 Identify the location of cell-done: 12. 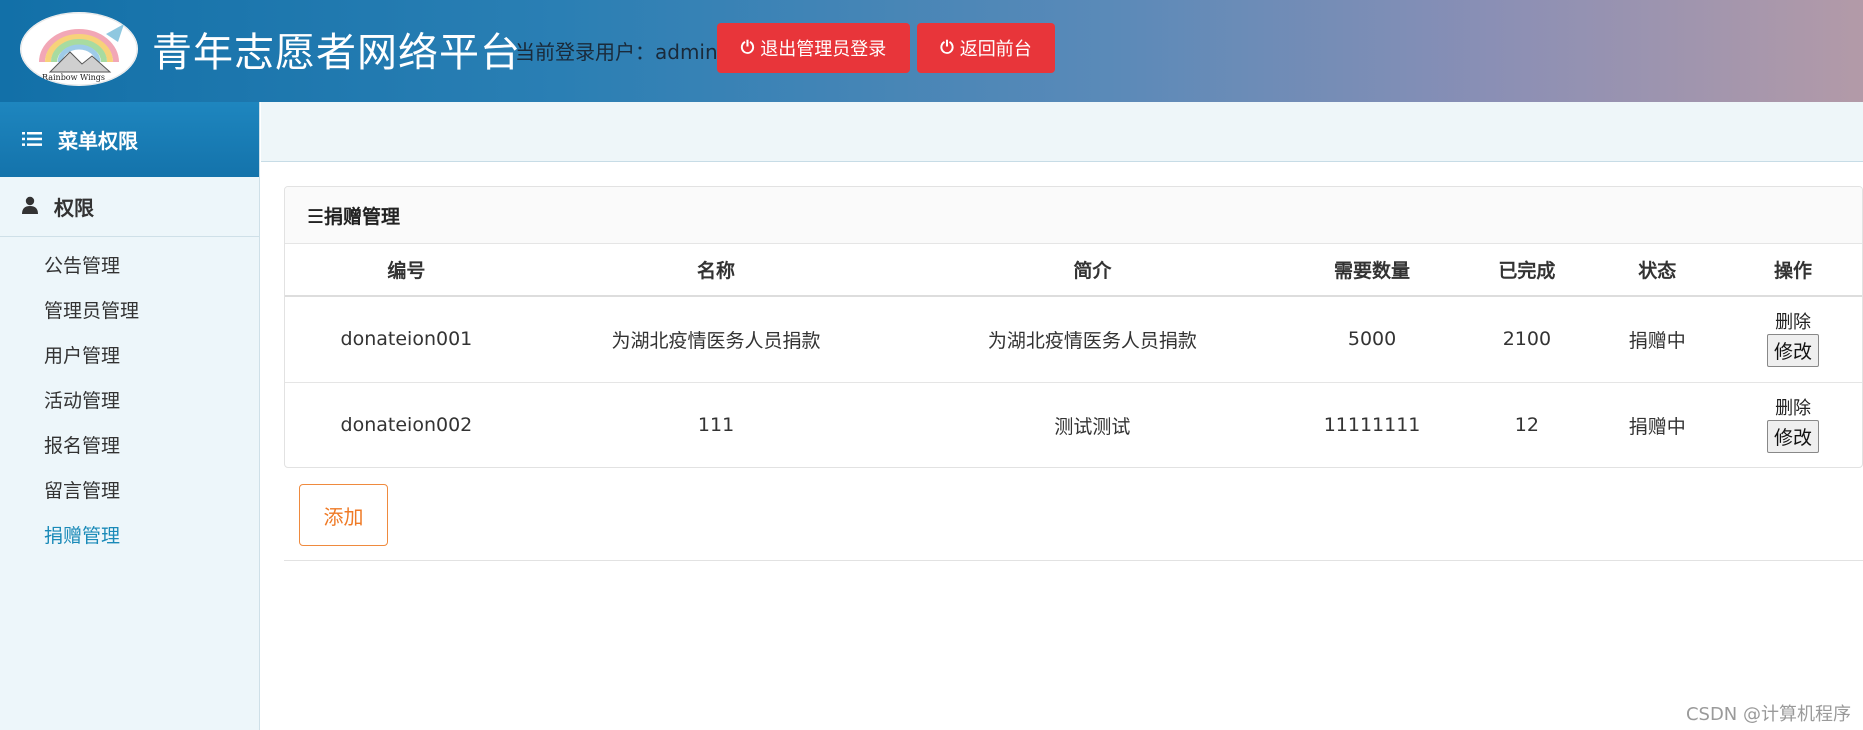
(1526, 425).